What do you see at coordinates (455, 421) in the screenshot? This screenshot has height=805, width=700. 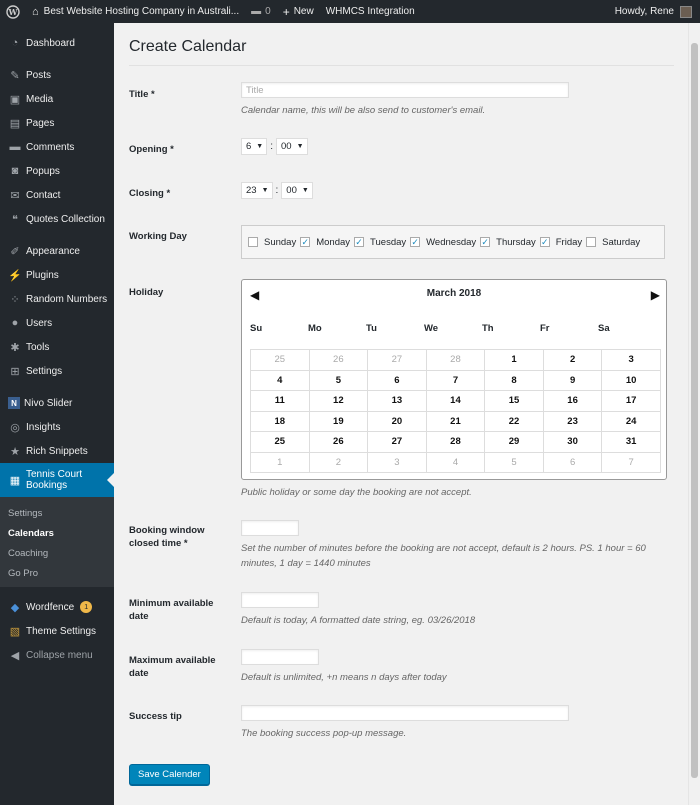 I see `calendar-day-cell: 21` at bounding box center [455, 421].